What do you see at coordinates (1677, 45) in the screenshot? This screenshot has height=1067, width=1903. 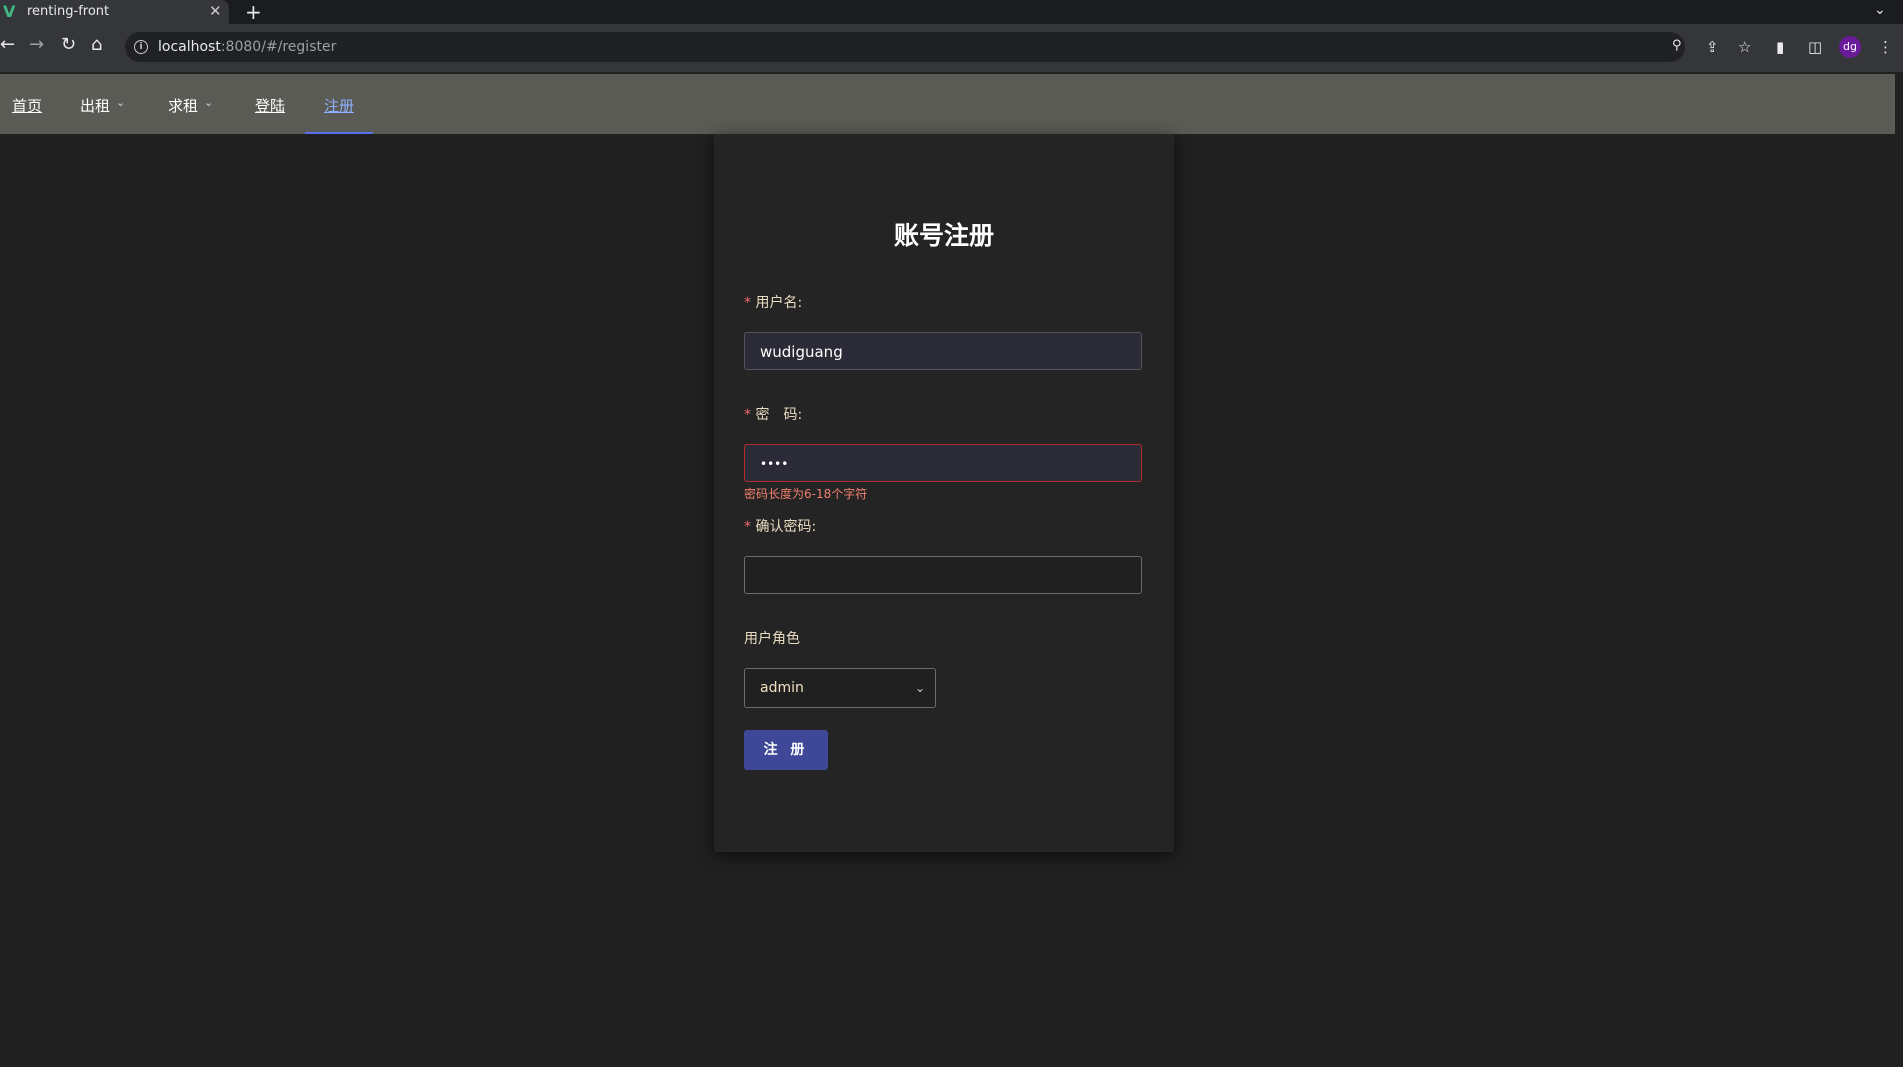 I see `key-icon: ⚲` at bounding box center [1677, 45].